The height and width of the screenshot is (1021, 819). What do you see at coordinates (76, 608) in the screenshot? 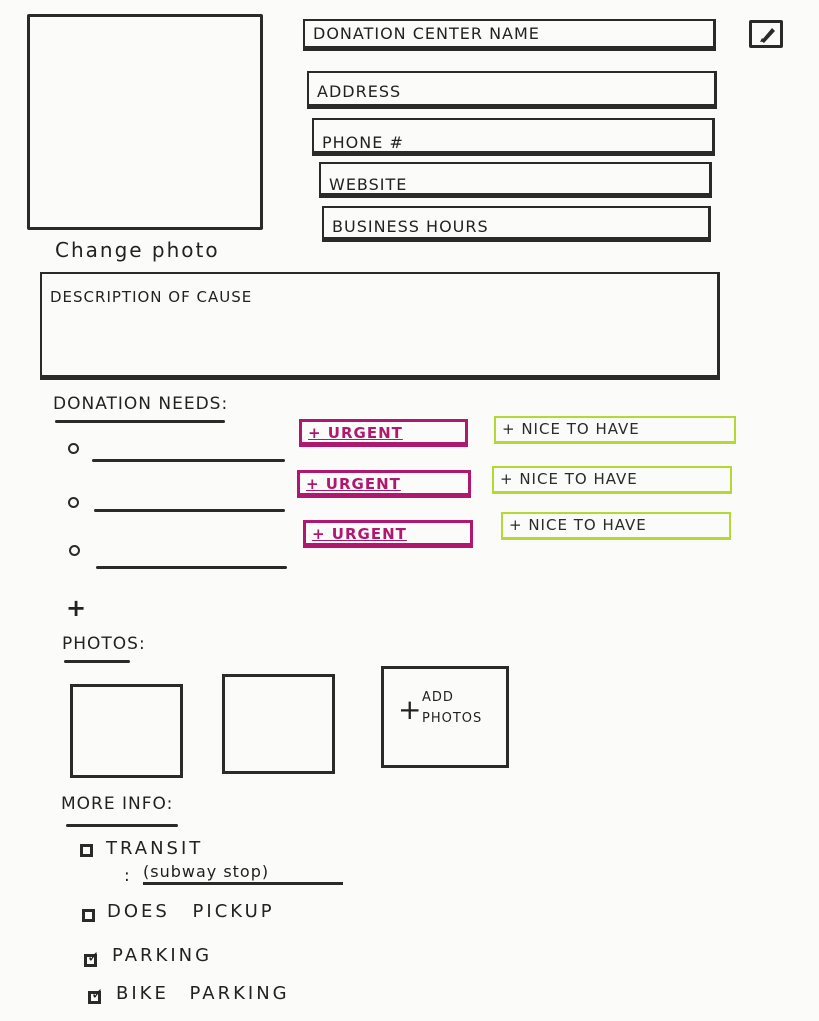
I see `add-need-button: +` at bounding box center [76, 608].